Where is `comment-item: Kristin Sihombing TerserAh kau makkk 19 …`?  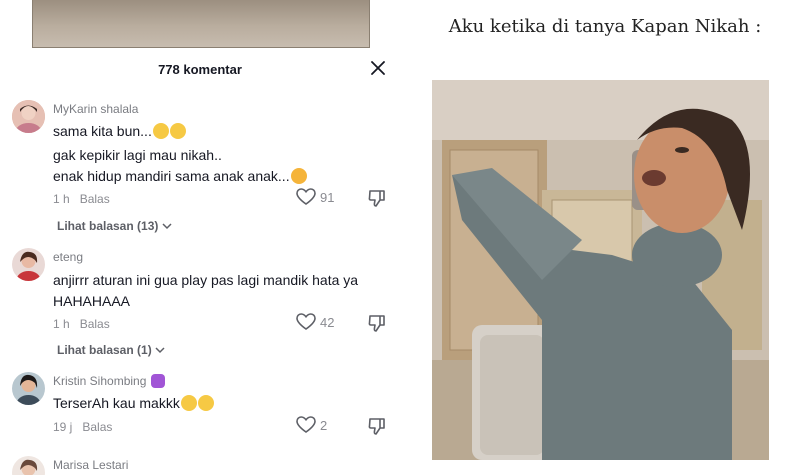 comment-item: Kristin Sihombing TerserAh kau makkk 19 … is located at coordinates (205, 407).